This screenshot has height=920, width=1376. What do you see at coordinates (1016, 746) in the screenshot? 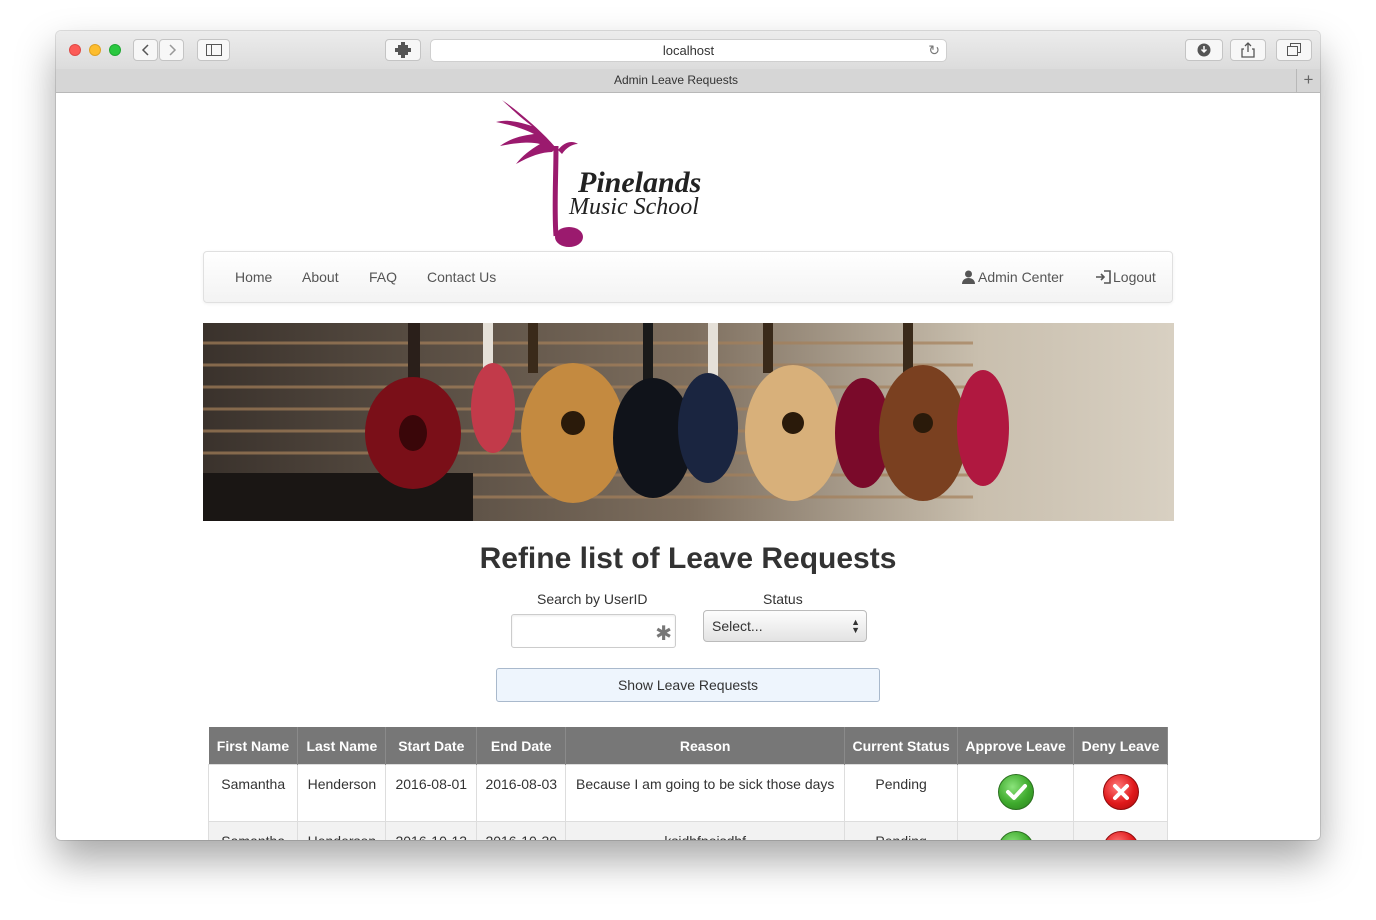
I see `col-approve-leave: Approve Leave` at bounding box center [1016, 746].